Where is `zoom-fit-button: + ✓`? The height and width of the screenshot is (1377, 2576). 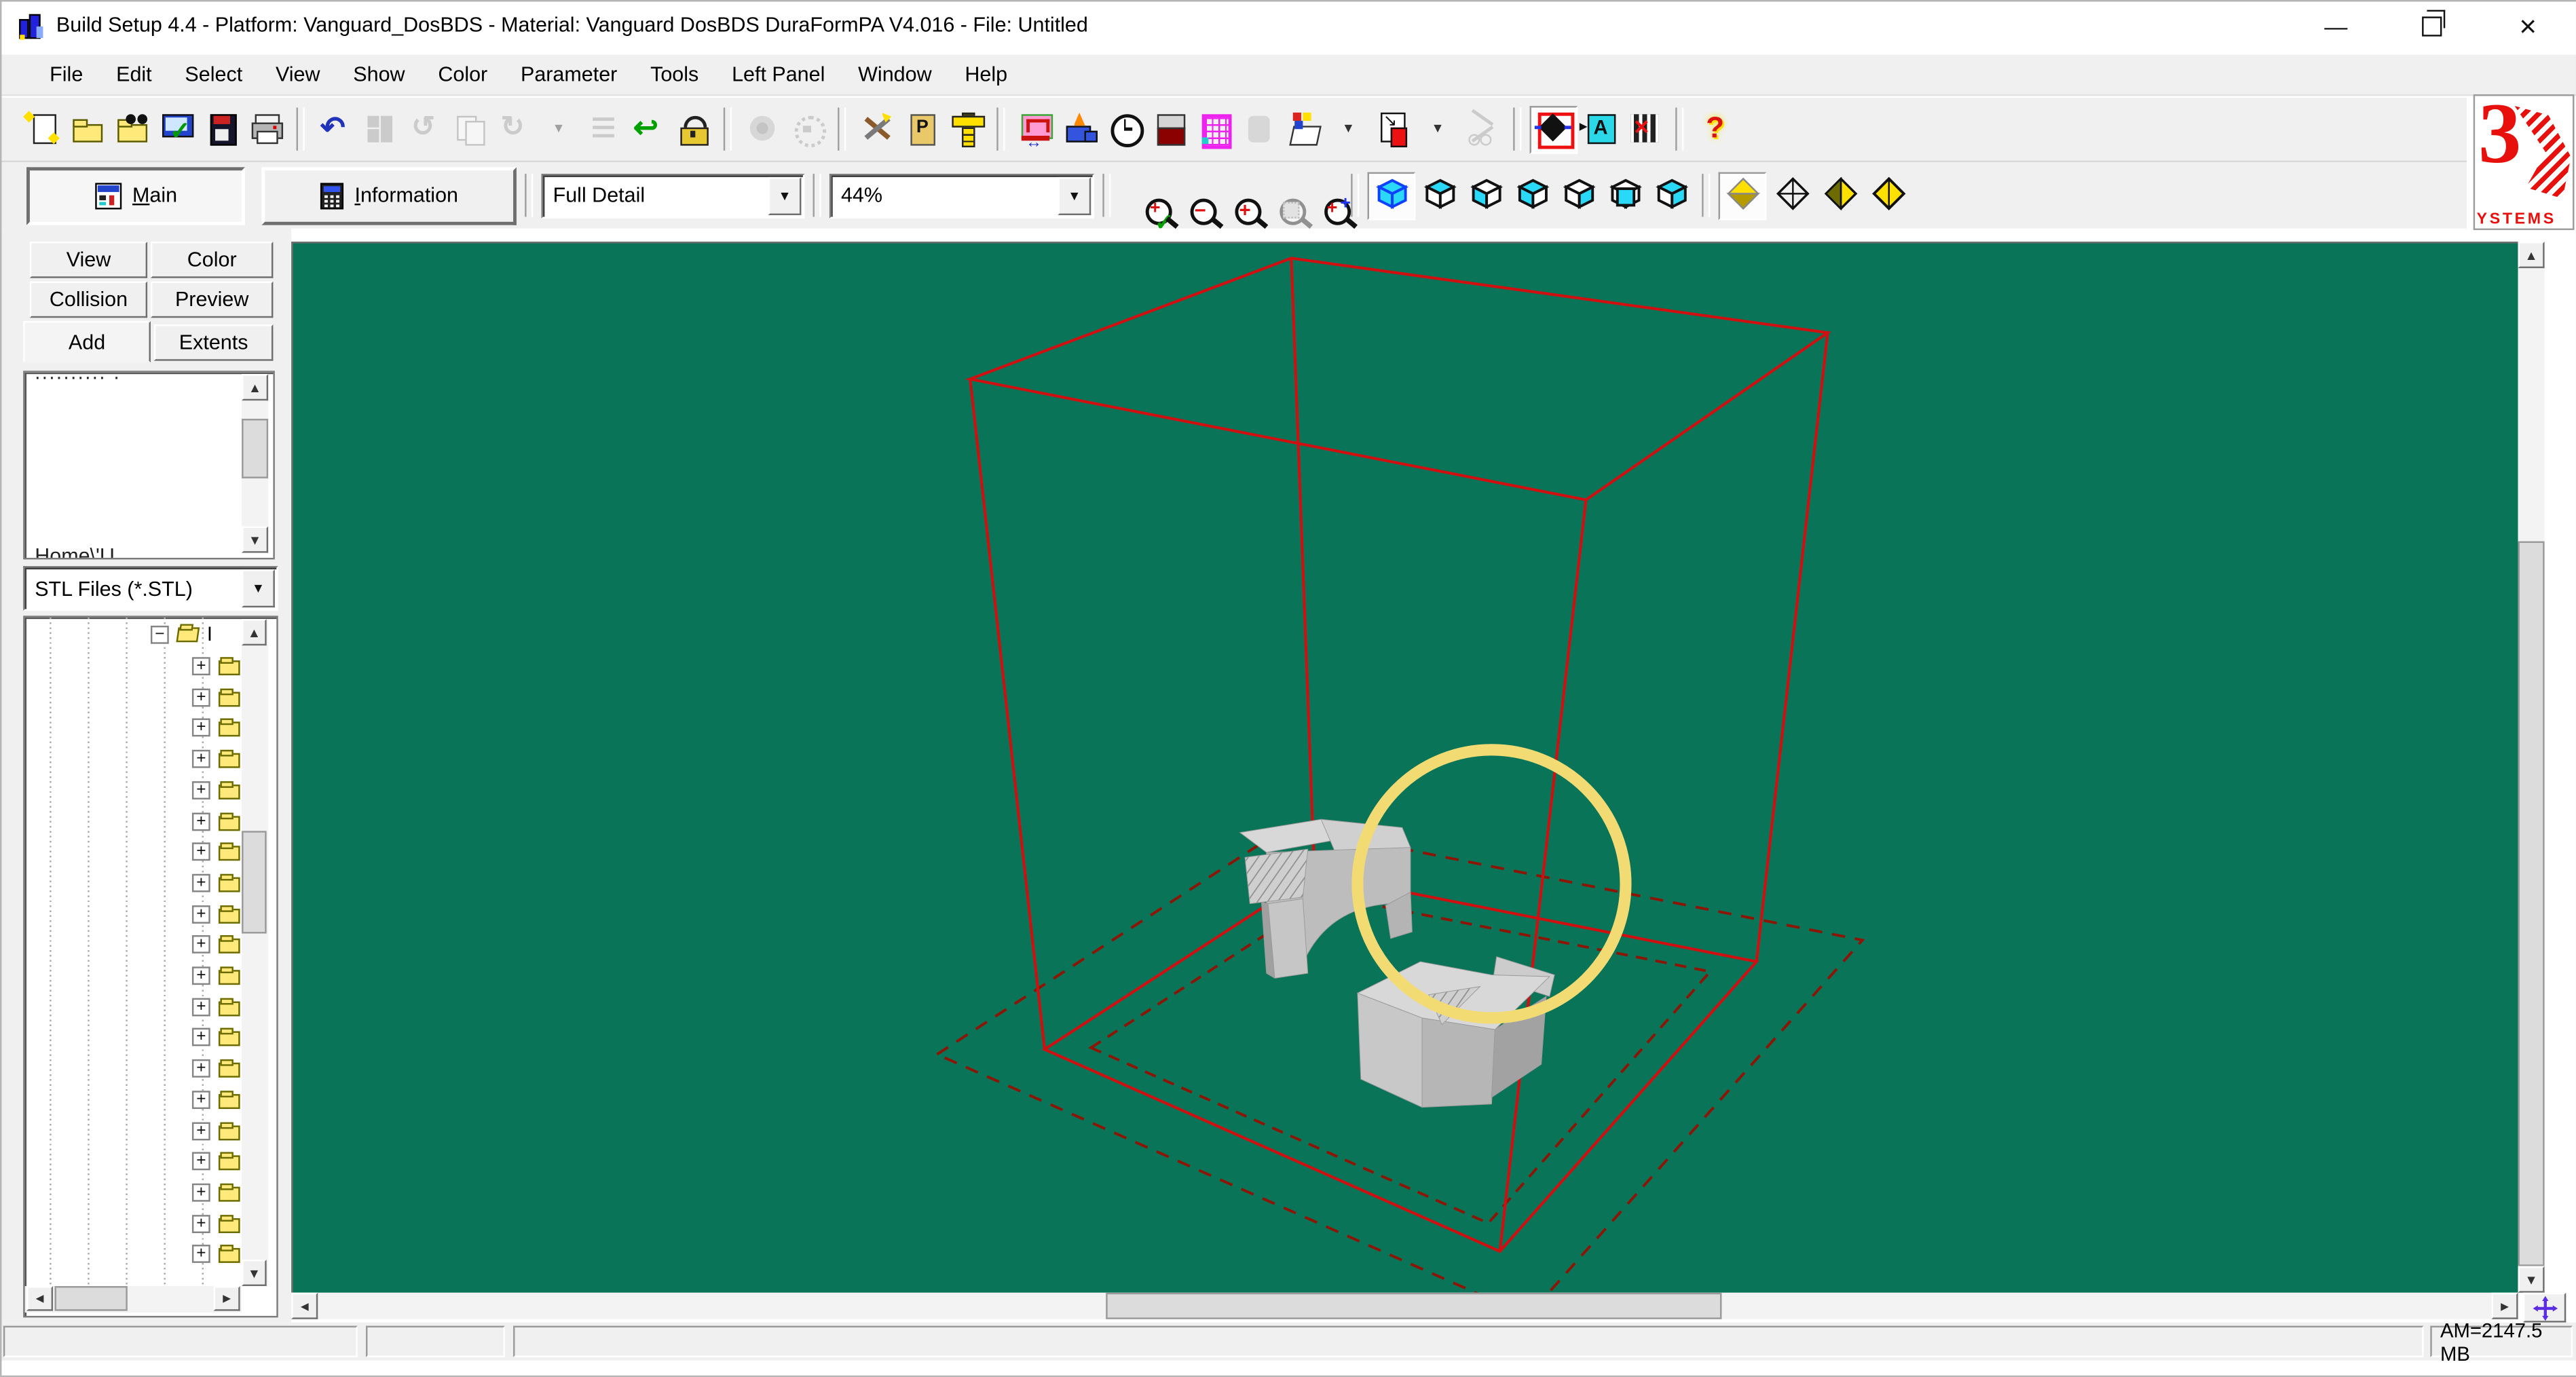 zoom-fit-button: + ✓ is located at coordinates (1147, 203).